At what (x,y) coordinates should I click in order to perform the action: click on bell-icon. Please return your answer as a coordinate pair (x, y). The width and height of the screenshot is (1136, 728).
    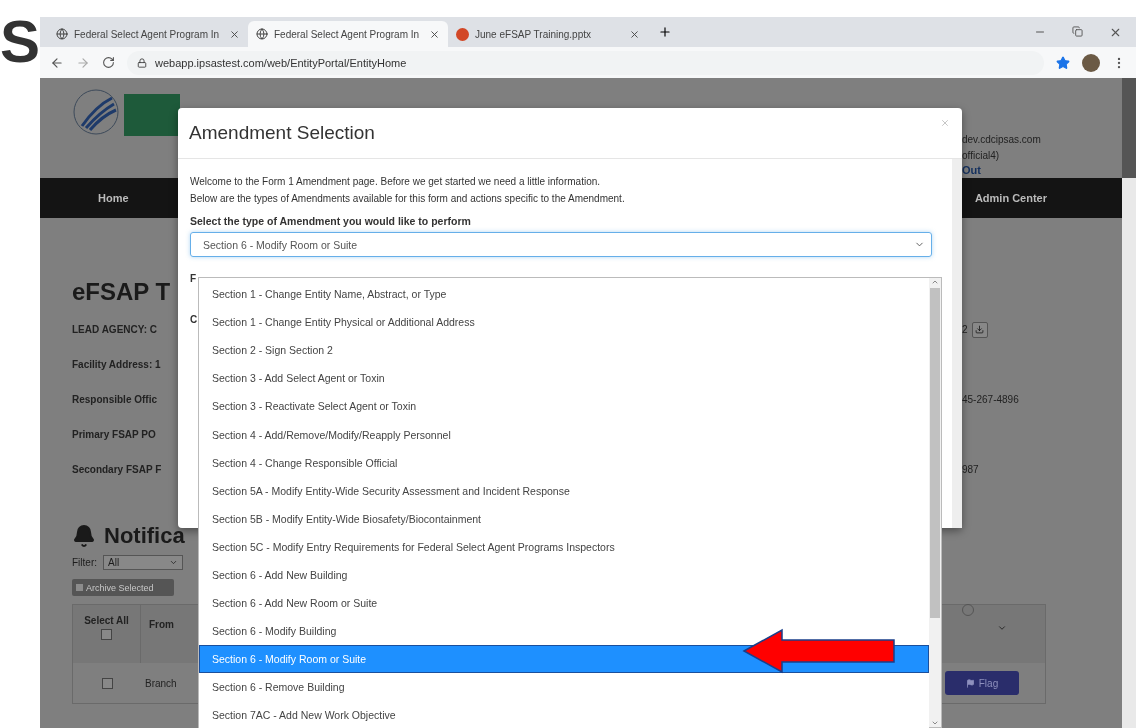
    Looking at the image, I should click on (84, 536).